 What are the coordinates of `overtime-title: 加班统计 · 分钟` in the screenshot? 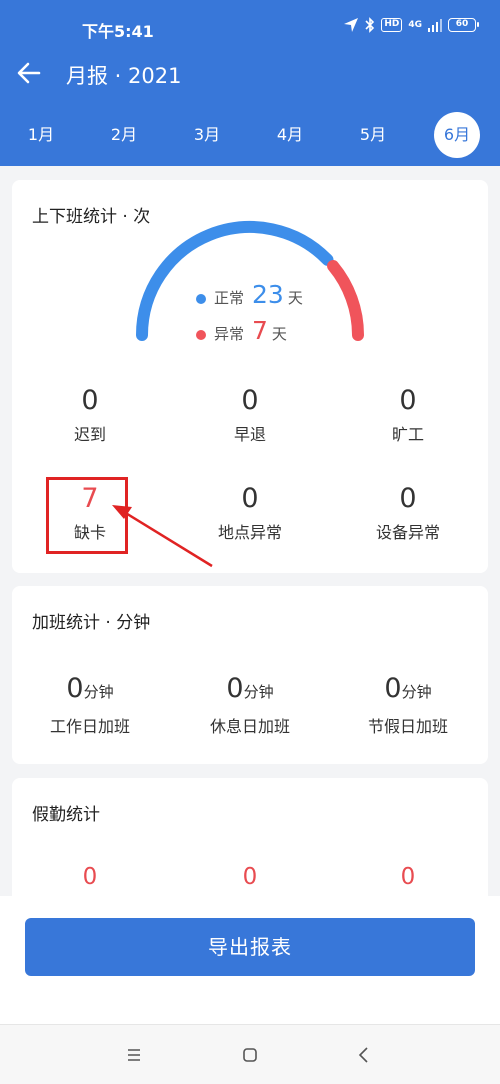 It's located at (91, 623).